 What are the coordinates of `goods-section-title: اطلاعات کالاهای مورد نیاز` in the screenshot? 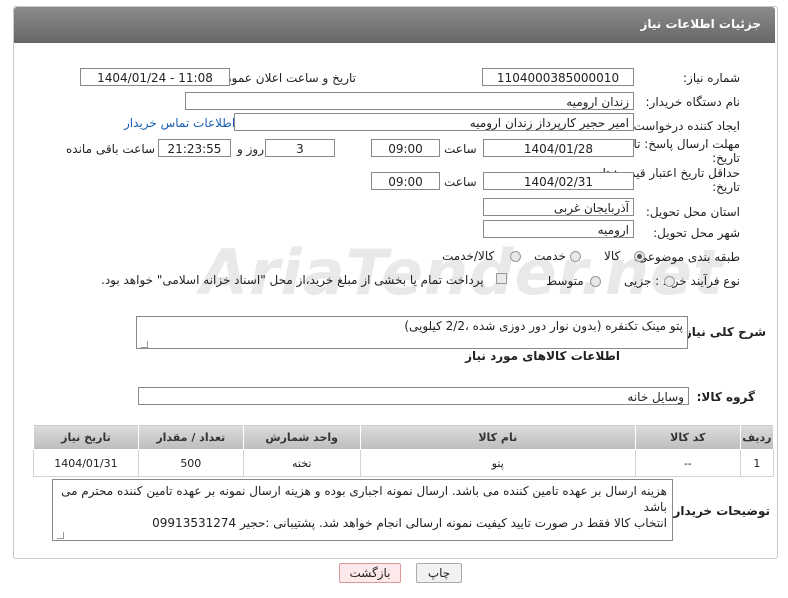 It's located at (542, 356).